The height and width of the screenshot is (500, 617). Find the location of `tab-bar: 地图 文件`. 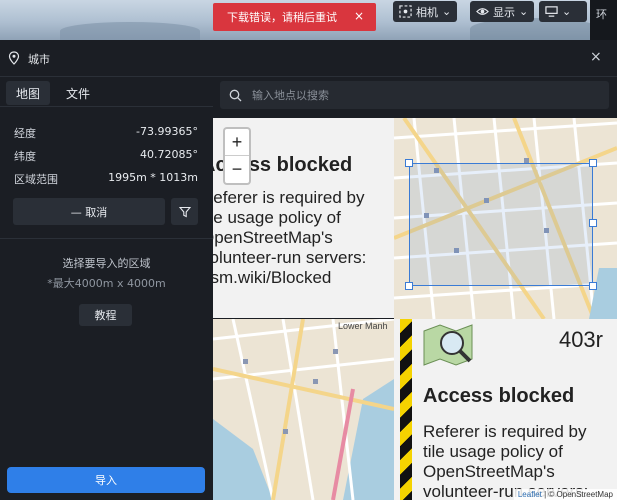

tab-bar: 地图 文件 is located at coordinates (106, 92).